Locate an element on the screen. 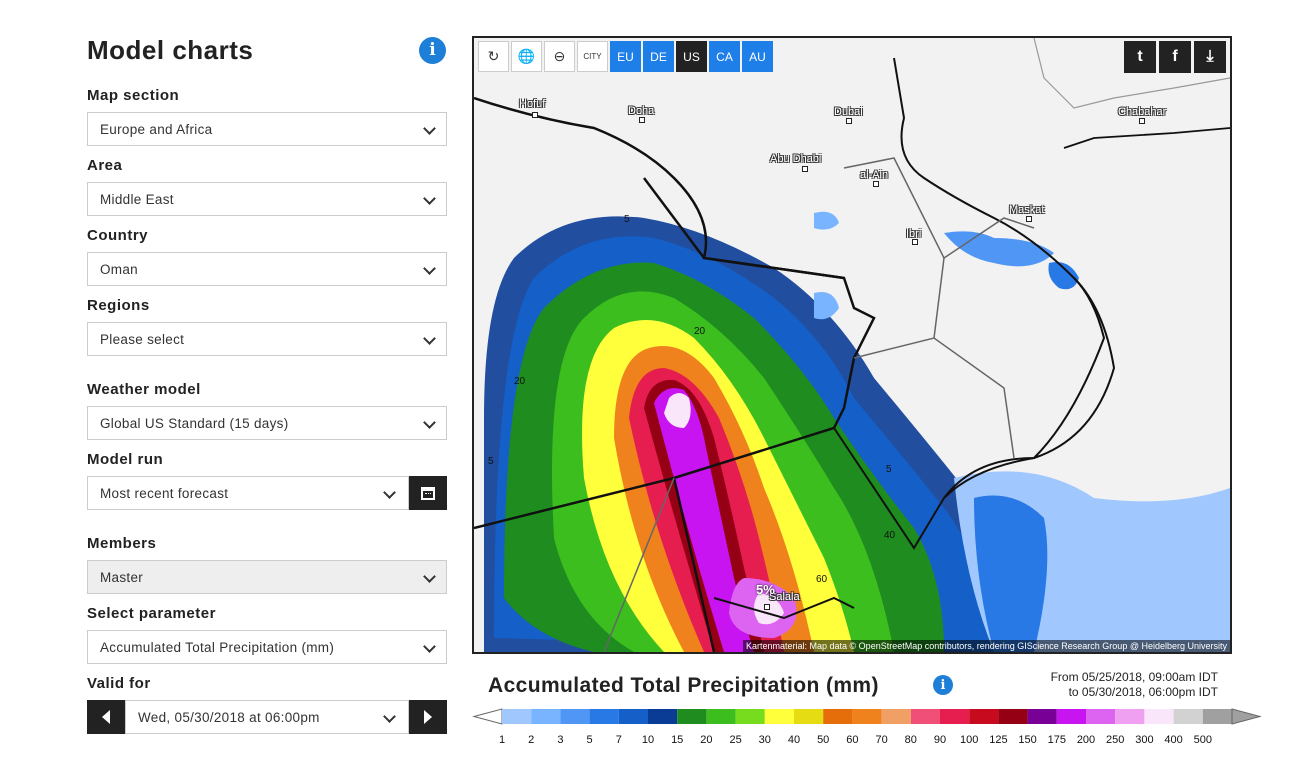 Image resolution: width=1305 pixels, height=757 pixels. download-icon: ⤓ is located at coordinates (1210, 56).